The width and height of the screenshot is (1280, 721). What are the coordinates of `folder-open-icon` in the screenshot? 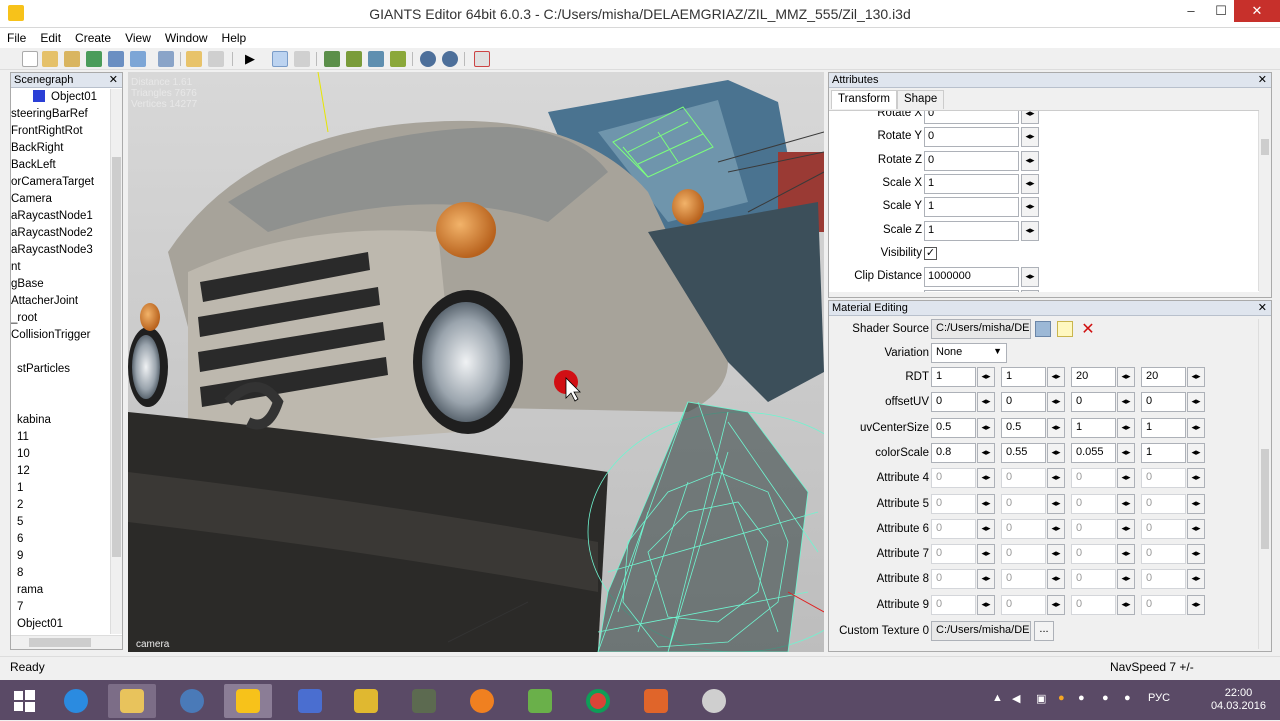 It's located at (1043, 329).